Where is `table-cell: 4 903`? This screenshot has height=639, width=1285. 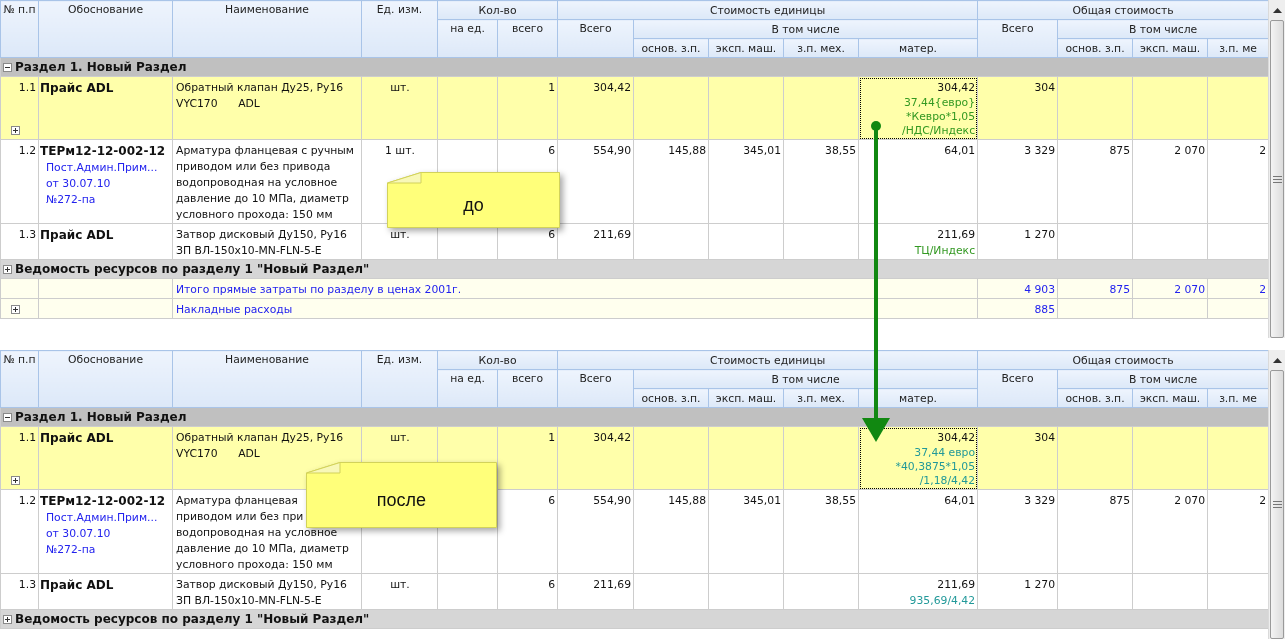 table-cell: 4 903 is located at coordinates (1017, 288).